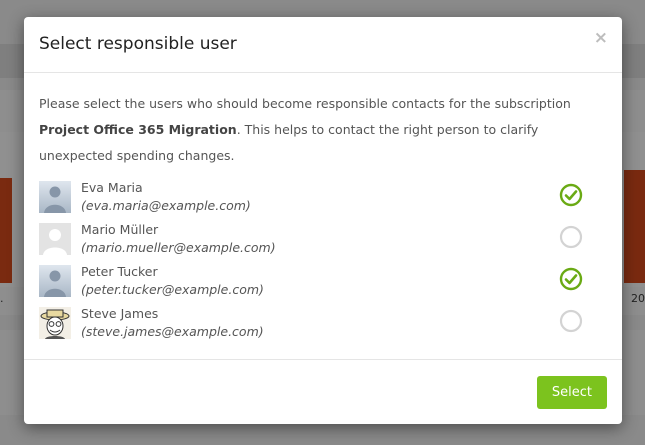 This screenshot has height=445, width=645. What do you see at coordinates (638, 298) in the screenshot?
I see `background-axis-label-right: 20` at bounding box center [638, 298].